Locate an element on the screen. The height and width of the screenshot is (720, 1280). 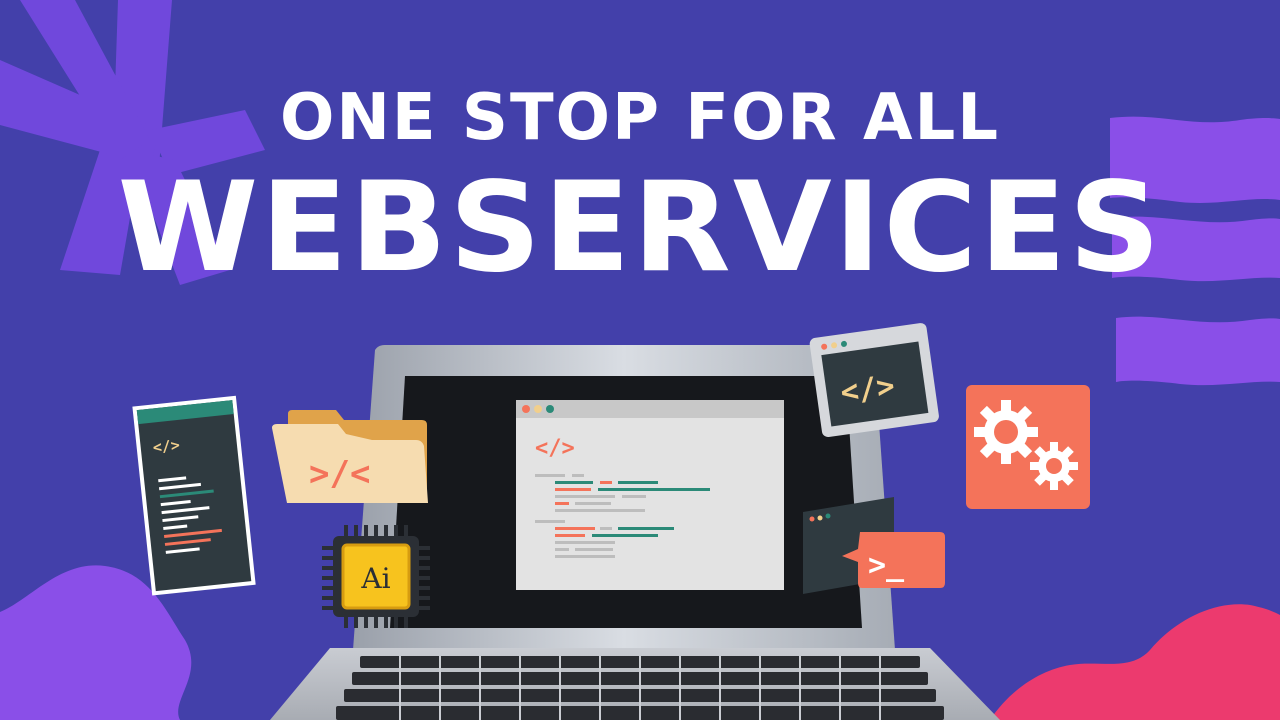
code-folder-icon: >/< is located at coordinates (350, 456).